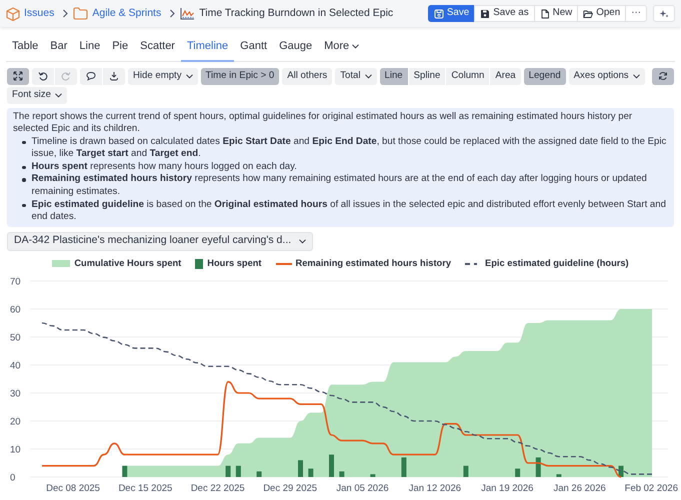 The height and width of the screenshot is (500, 681). Describe the element at coordinates (290, 488) in the screenshot. I see `axis-label: Dec 29 2025` at that location.